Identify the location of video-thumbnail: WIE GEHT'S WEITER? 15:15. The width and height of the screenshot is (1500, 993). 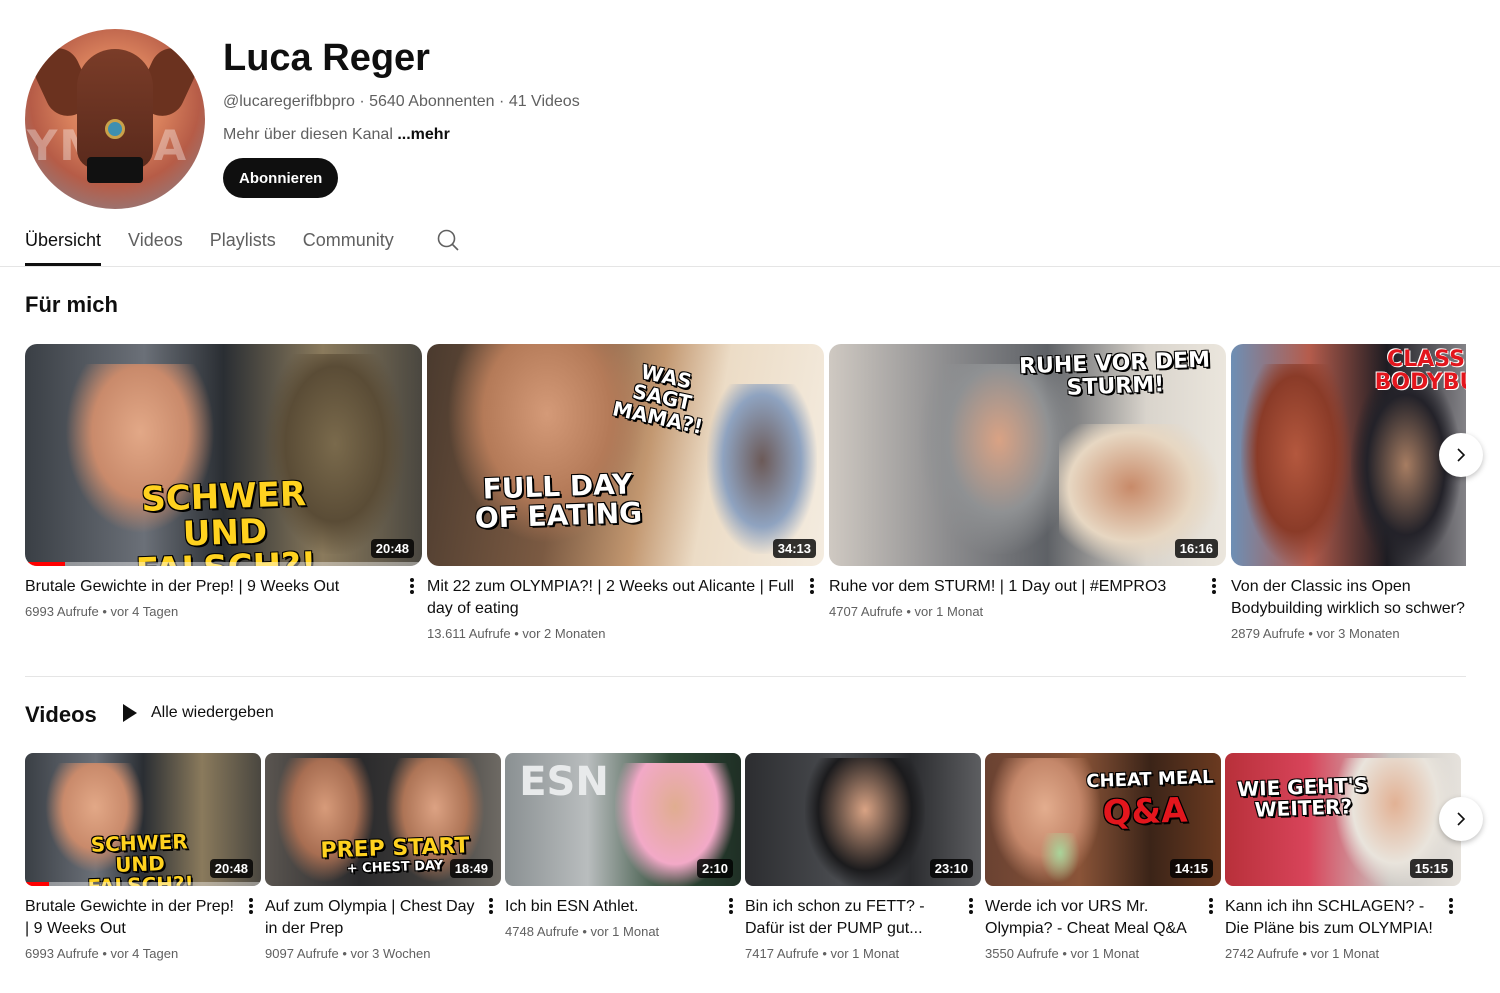
(1343, 819).